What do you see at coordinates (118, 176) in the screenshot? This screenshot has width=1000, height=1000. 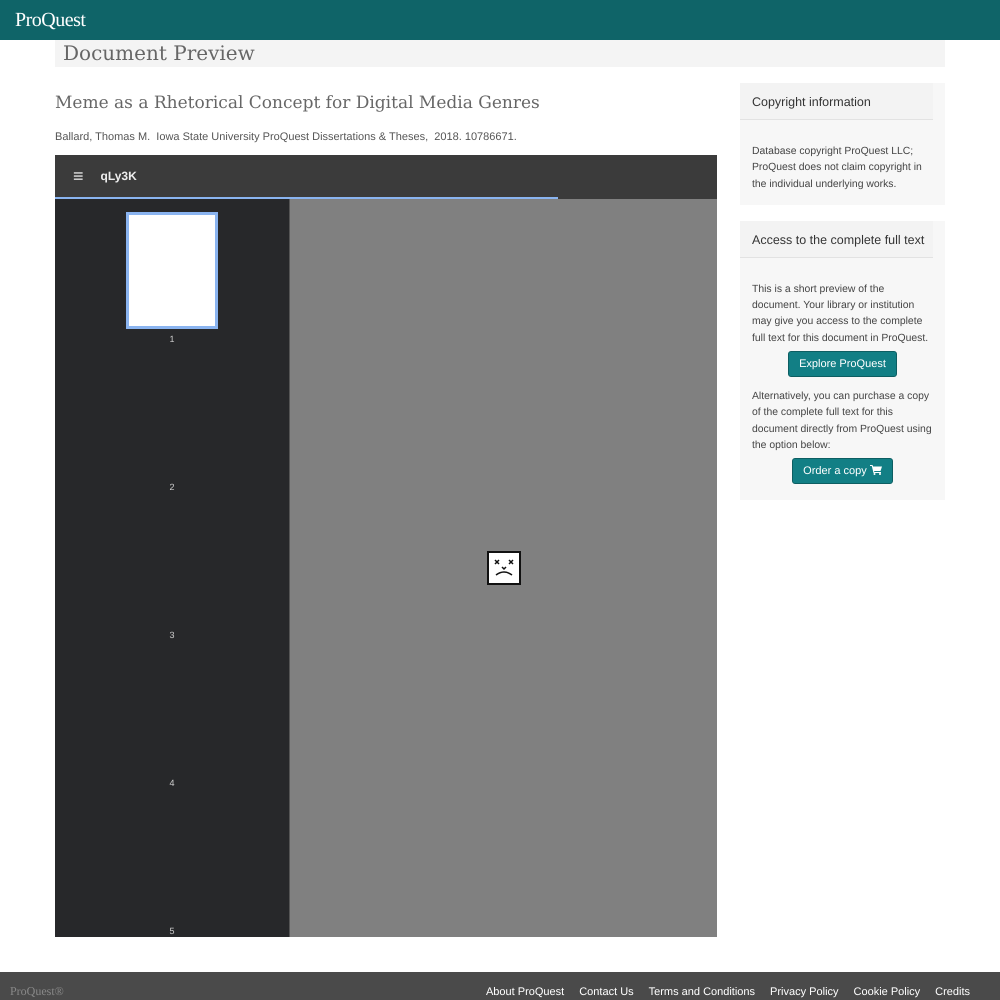 I see `file-name: qLy3K` at bounding box center [118, 176].